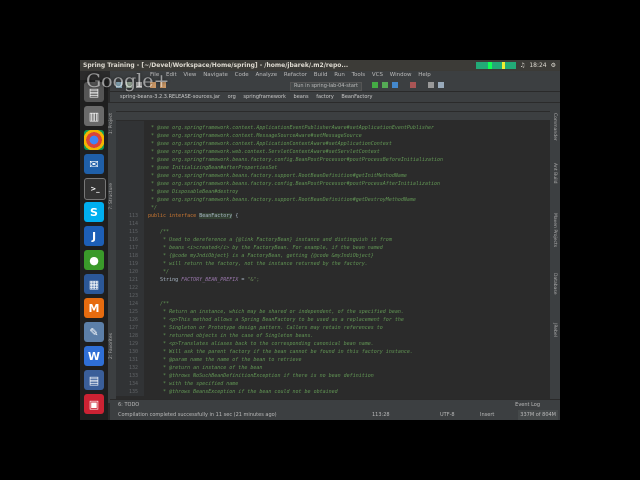  What do you see at coordinates (424, 75) in the screenshot?
I see `menu-help: Help` at bounding box center [424, 75].